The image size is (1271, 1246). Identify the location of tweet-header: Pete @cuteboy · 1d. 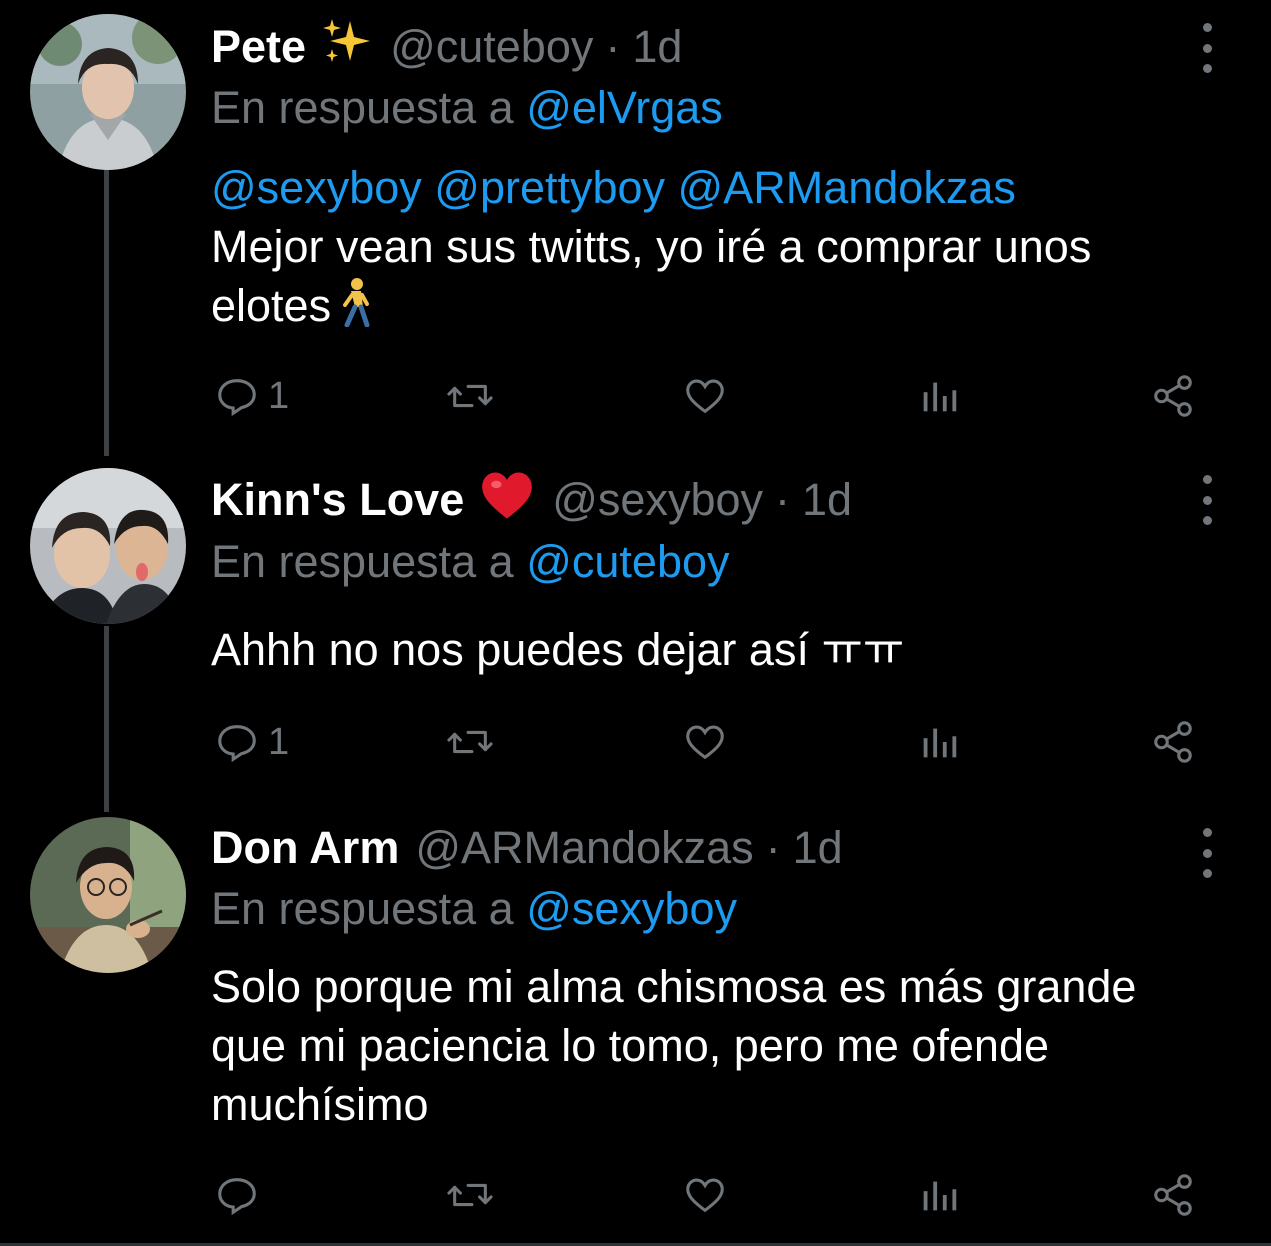
(446, 47).